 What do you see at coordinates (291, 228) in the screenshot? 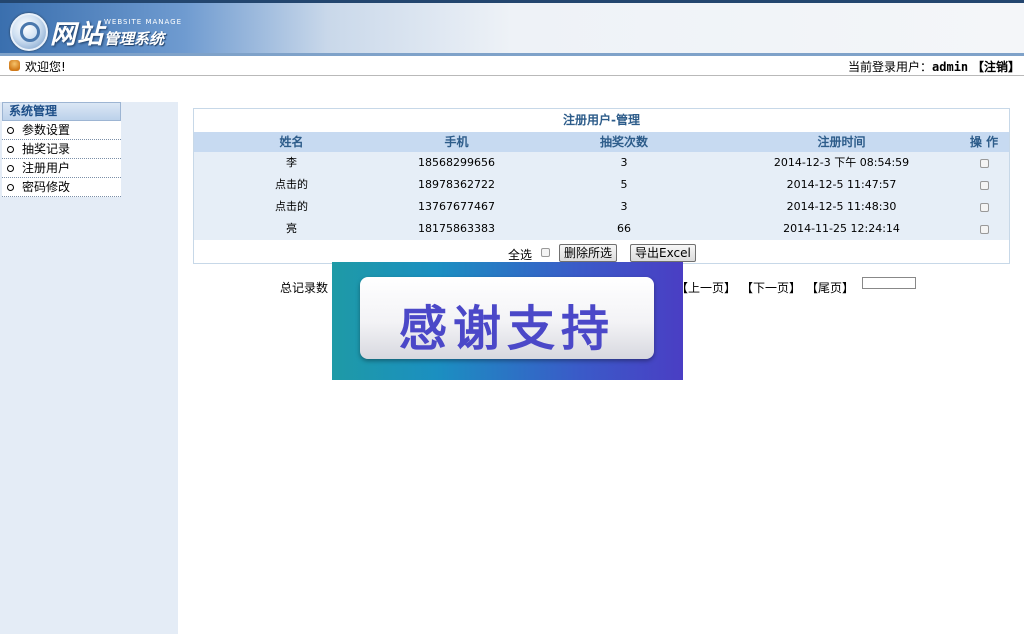
I see `cell-name: 亮` at bounding box center [291, 228].